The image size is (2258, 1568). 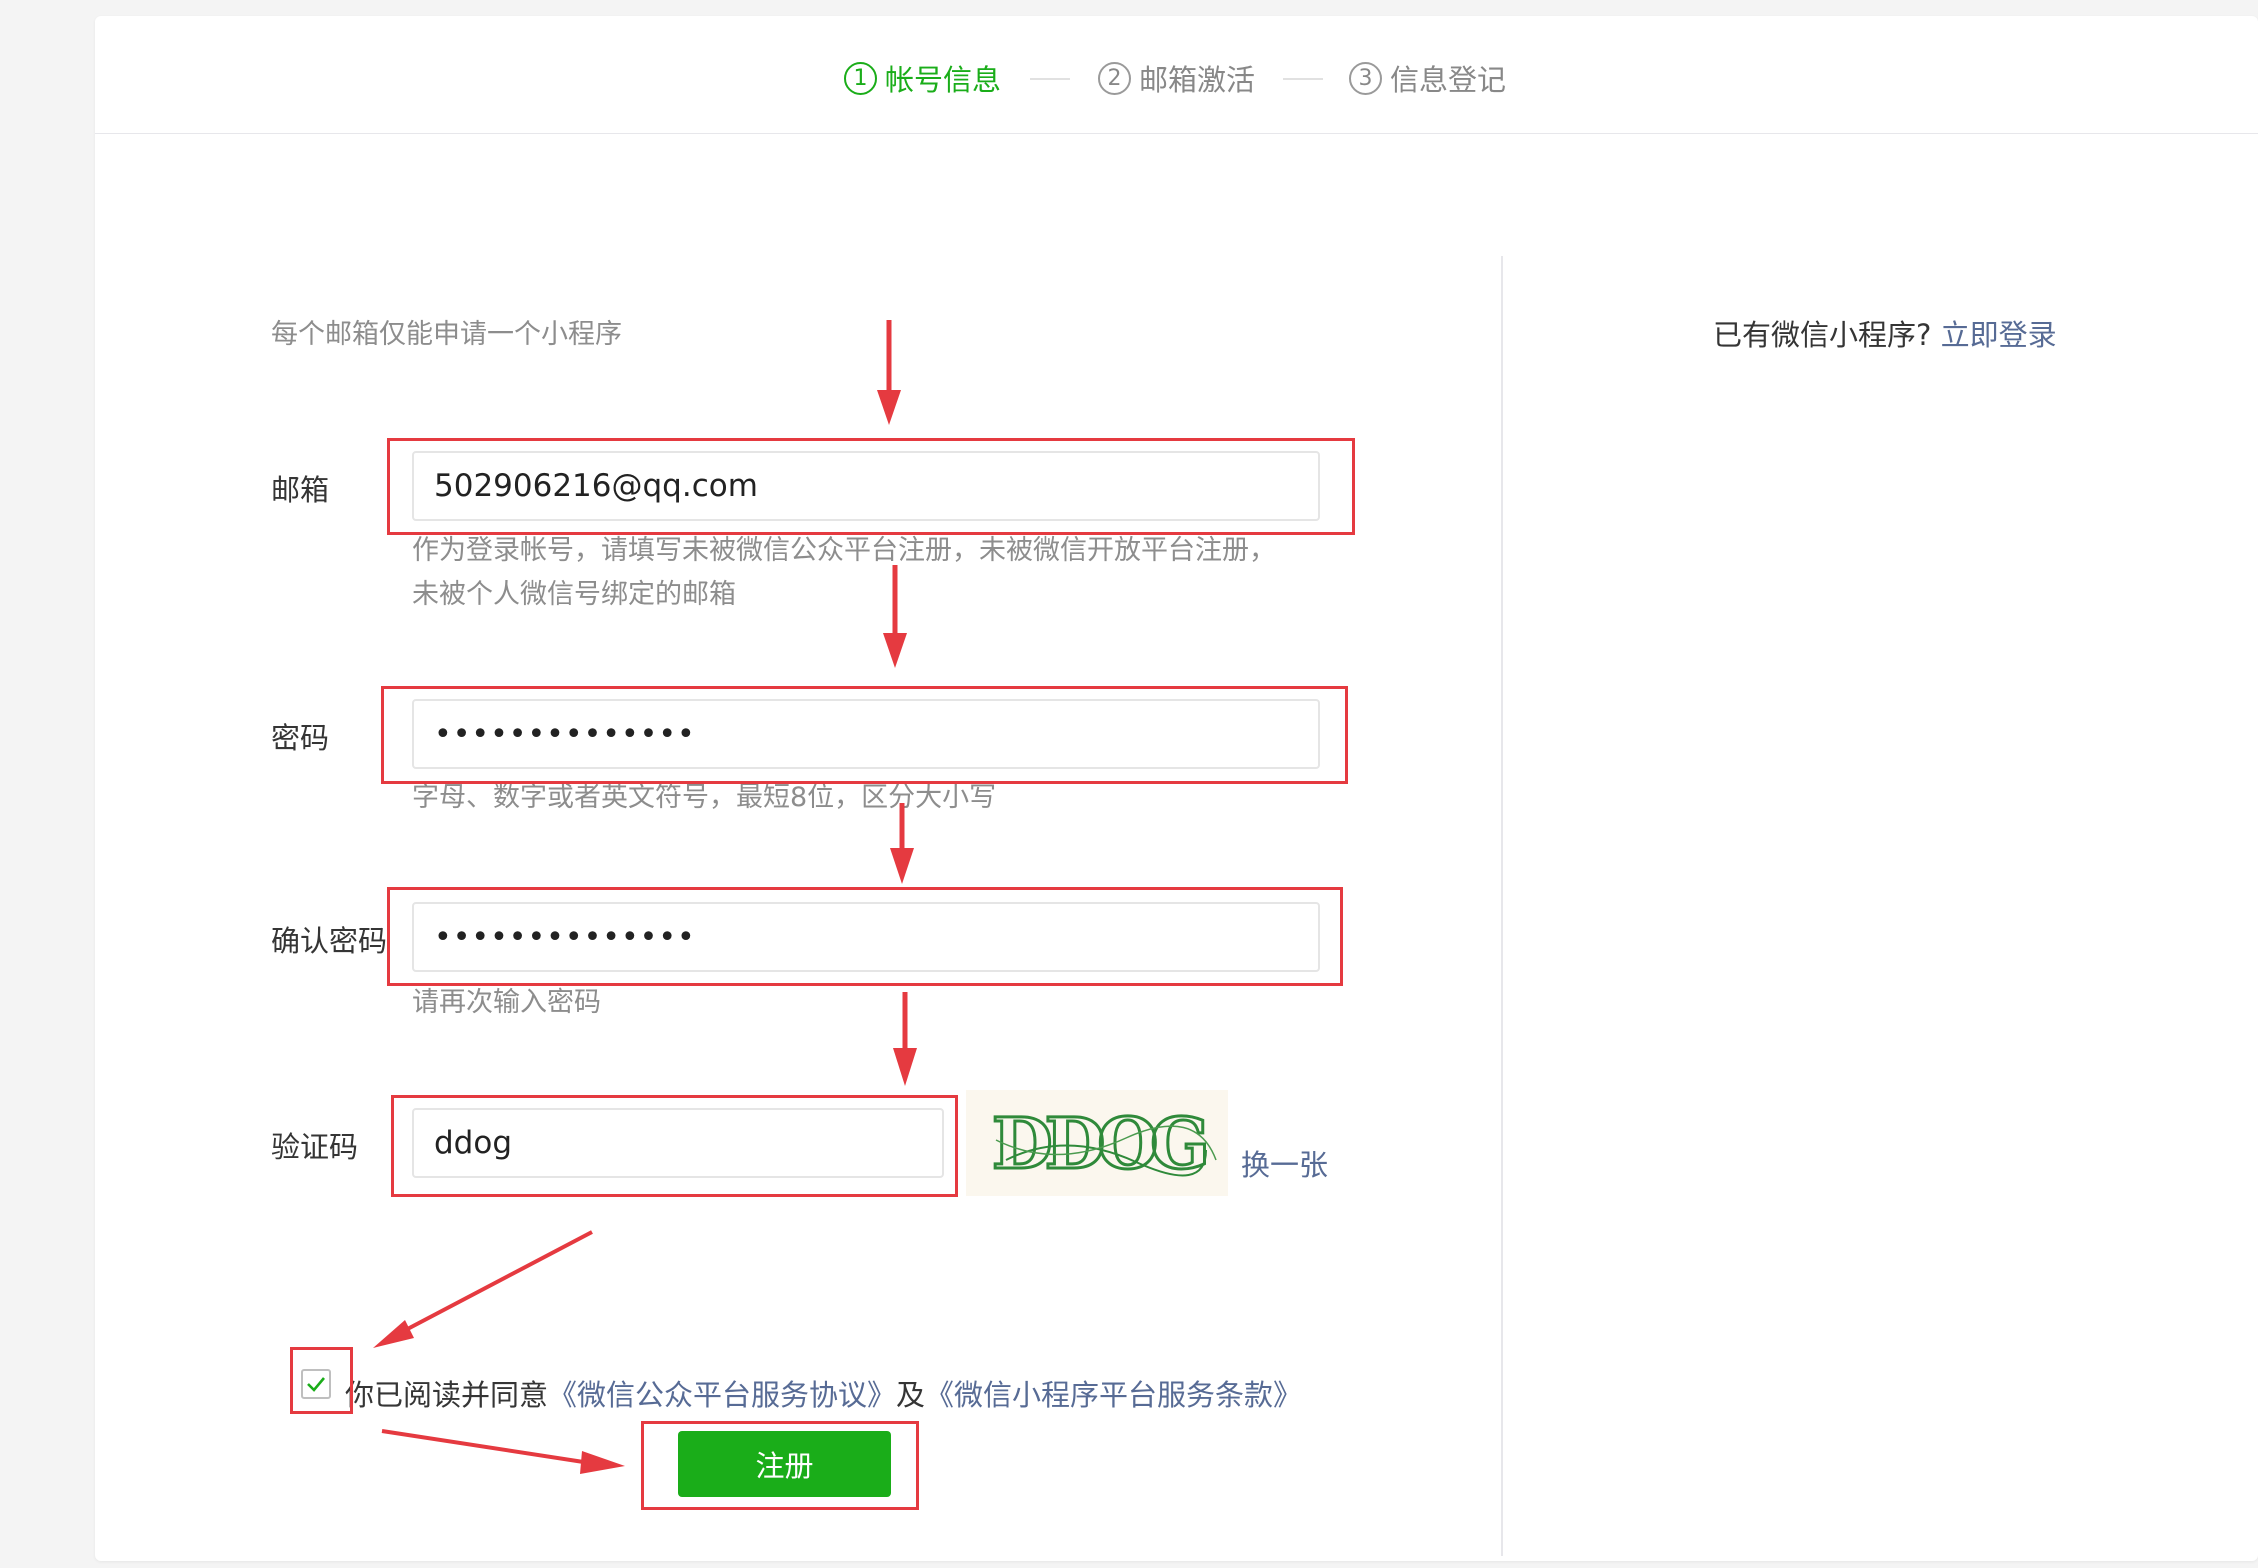 I want to click on login-hint-text: 已有微信小程序?, so click(x=1822, y=335).